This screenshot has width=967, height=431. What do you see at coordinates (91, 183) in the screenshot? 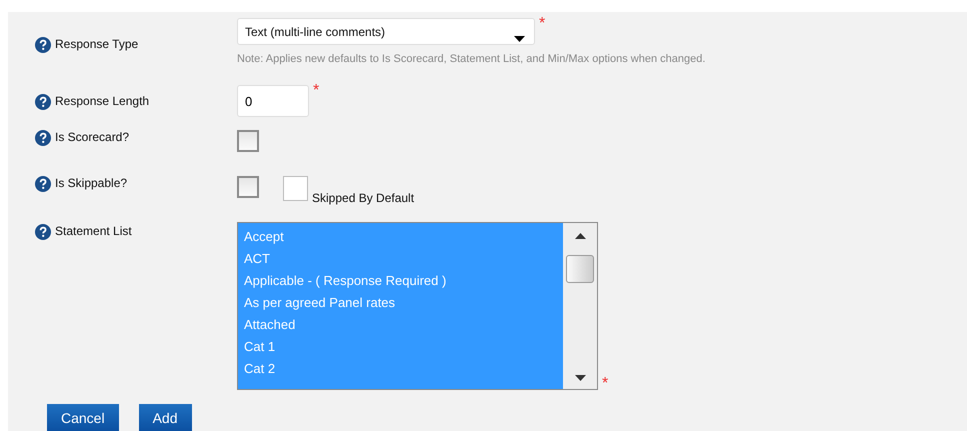
I see `field-label: Is Skippable?` at bounding box center [91, 183].